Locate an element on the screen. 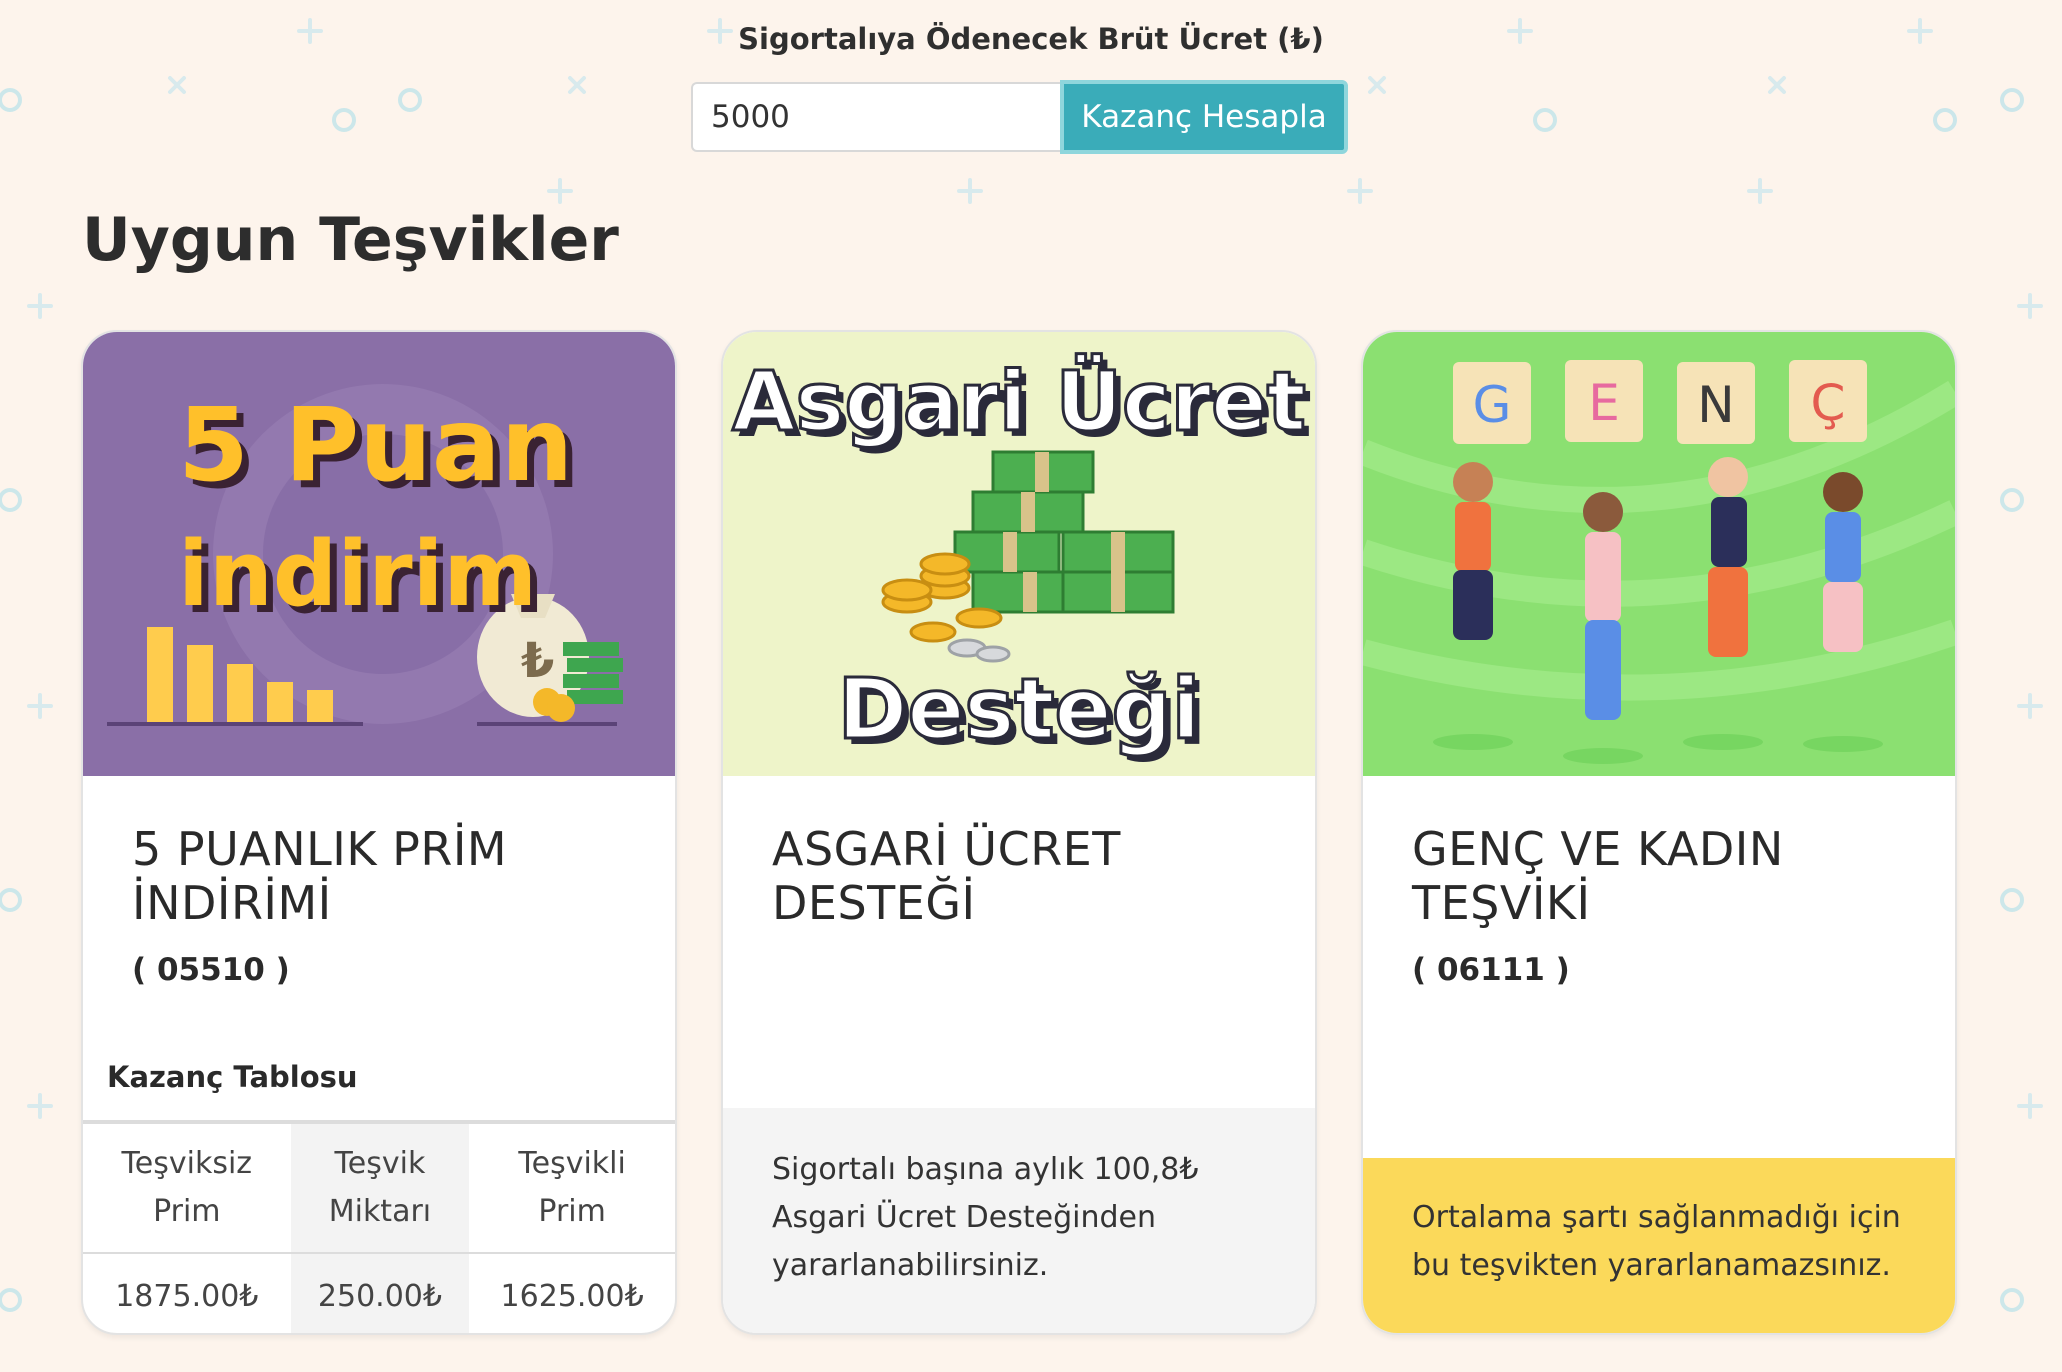 This screenshot has height=1372, width=2062. card-title-line1: GENÇ VE KADIN is located at coordinates (1598, 849).